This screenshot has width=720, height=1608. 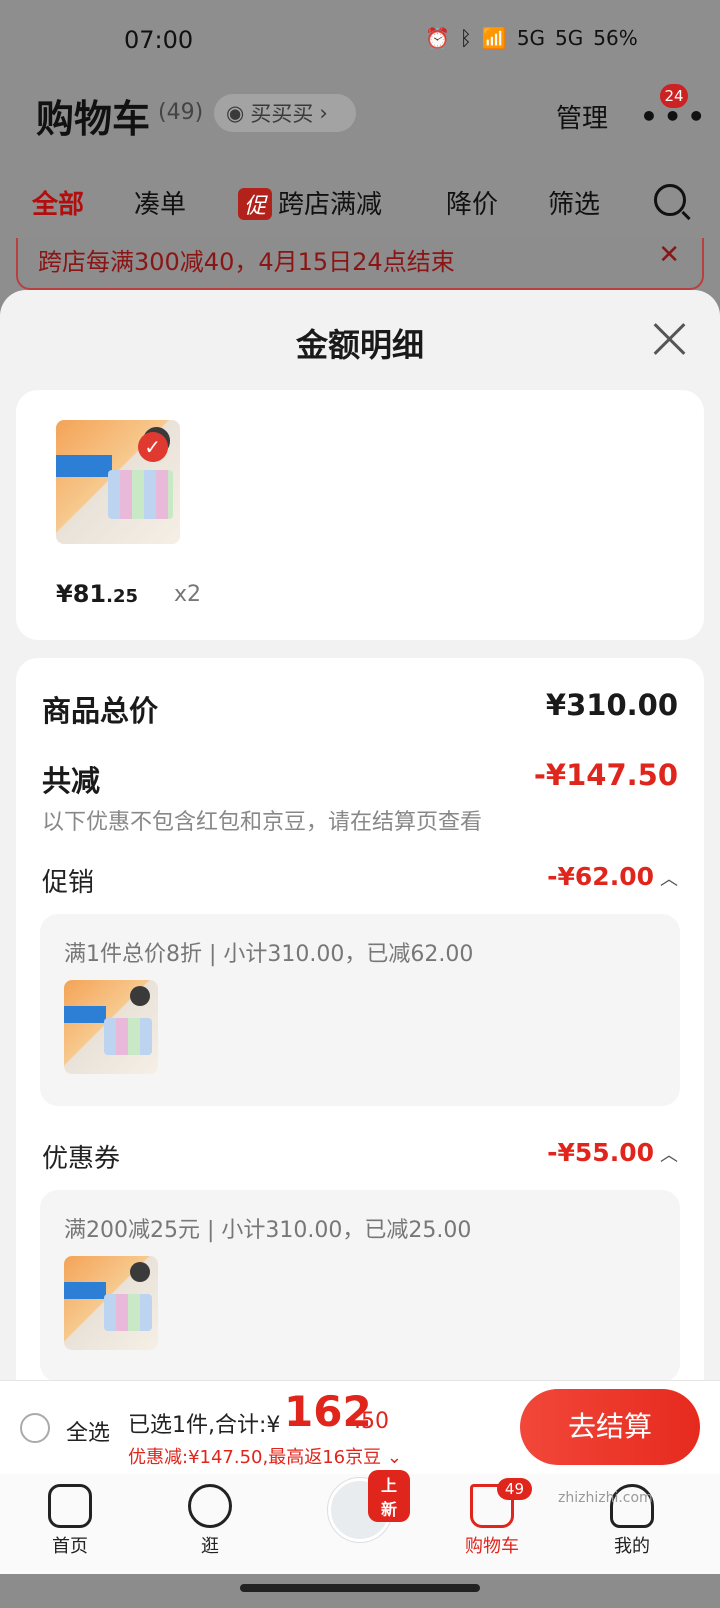 I want to click on more-badge: 24, so click(x=674, y=96).